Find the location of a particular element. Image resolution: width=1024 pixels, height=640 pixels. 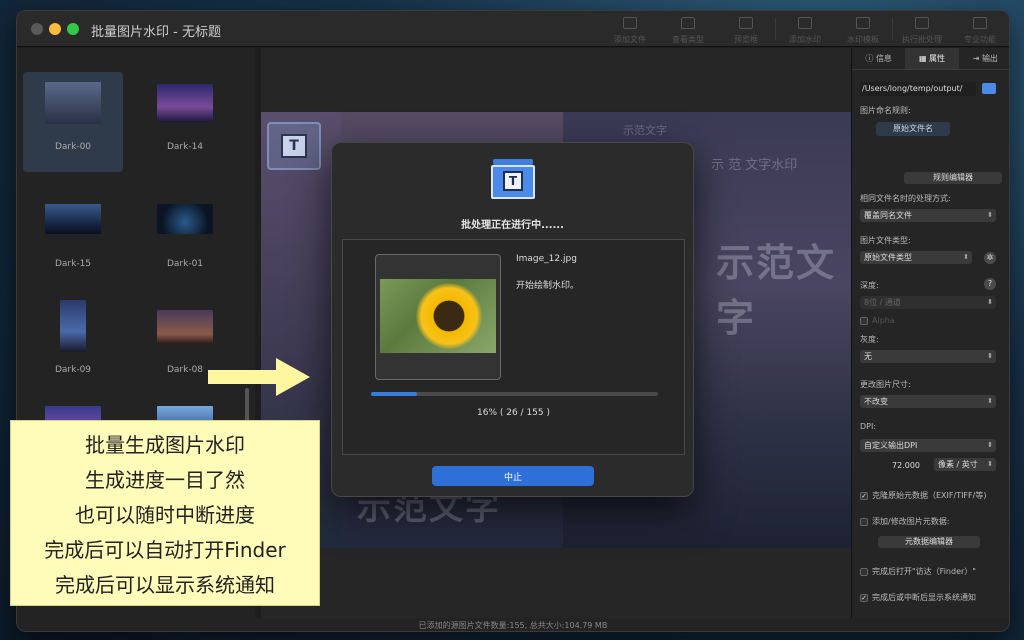

list-icon is located at coordinates (688, 23).